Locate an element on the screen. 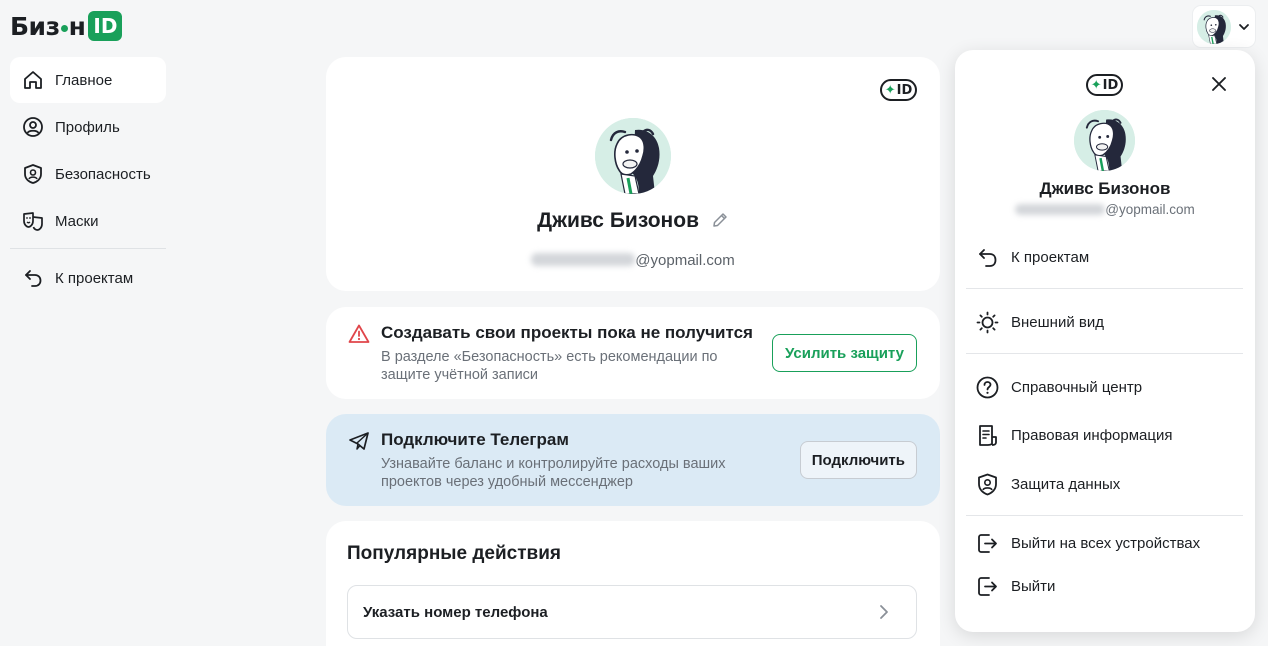  logo-dot is located at coordinates (64, 28).